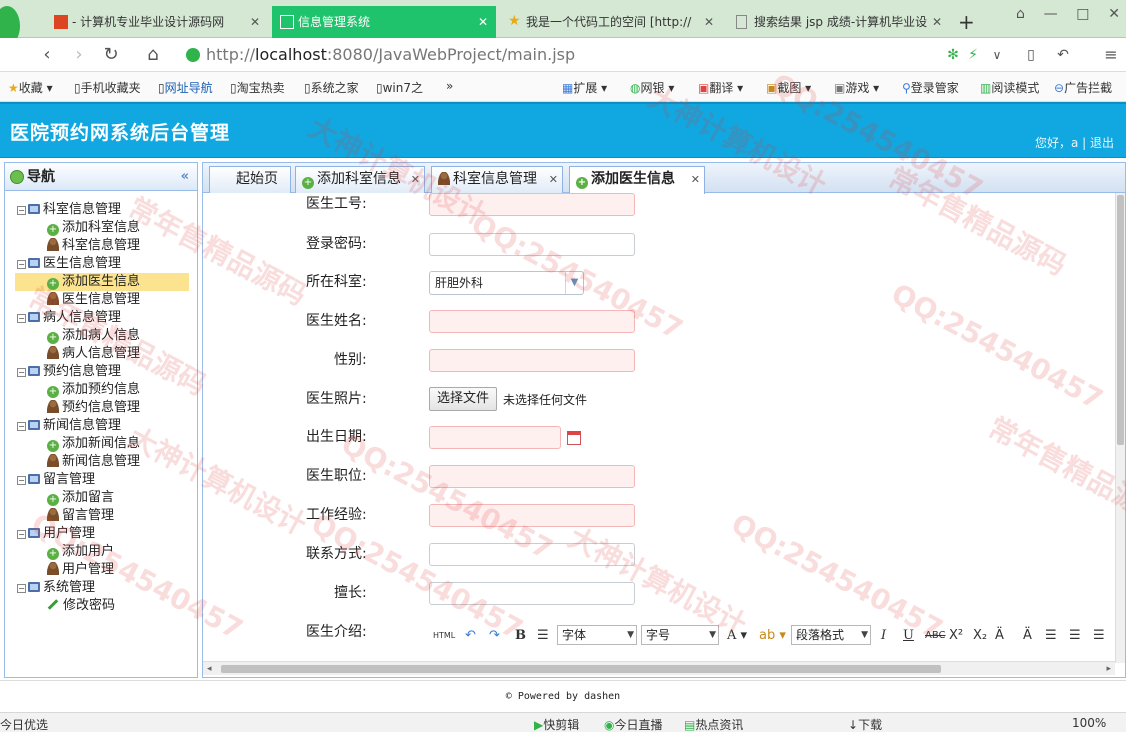 The width and height of the screenshot is (1126, 732). Describe the element at coordinates (737, 635) in the screenshot. I see `font-color-icon: A ▾` at that location.